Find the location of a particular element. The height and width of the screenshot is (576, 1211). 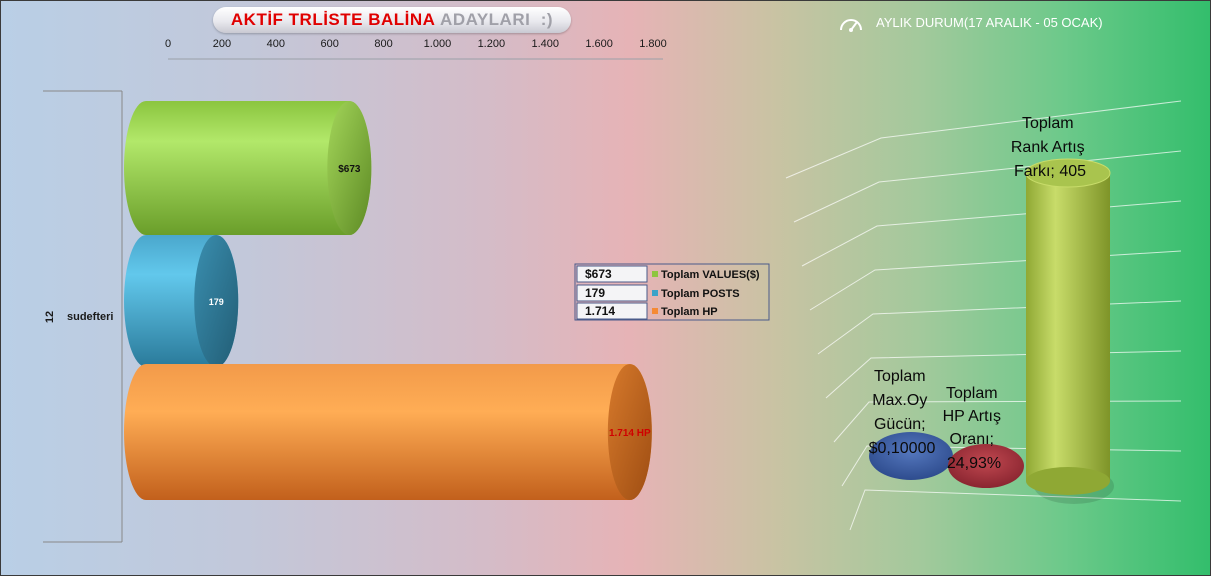

rank-label-line: Rank Artış is located at coordinates (1048, 147).